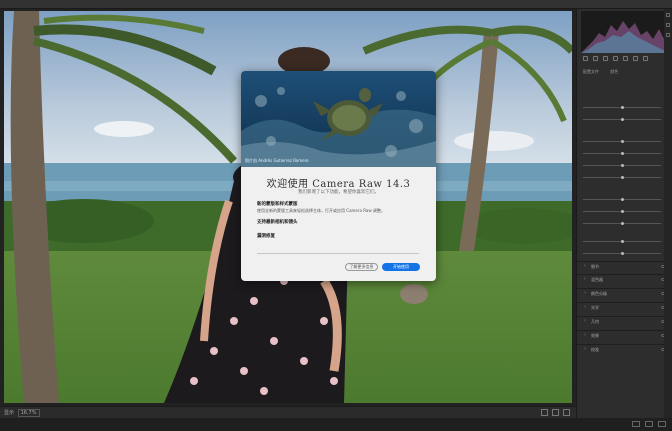 Image resolution: width=672 pixels, height=431 pixels. What do you see at coordinates (361, 267) in the screenshot?
I see `learn-more-button: 了解更多信息` at bounding box center [361, 267].